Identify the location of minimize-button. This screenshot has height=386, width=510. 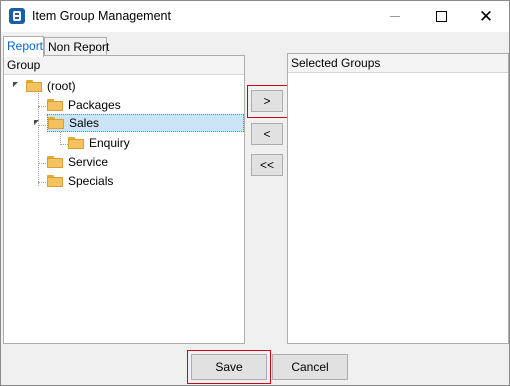
(395, 16).